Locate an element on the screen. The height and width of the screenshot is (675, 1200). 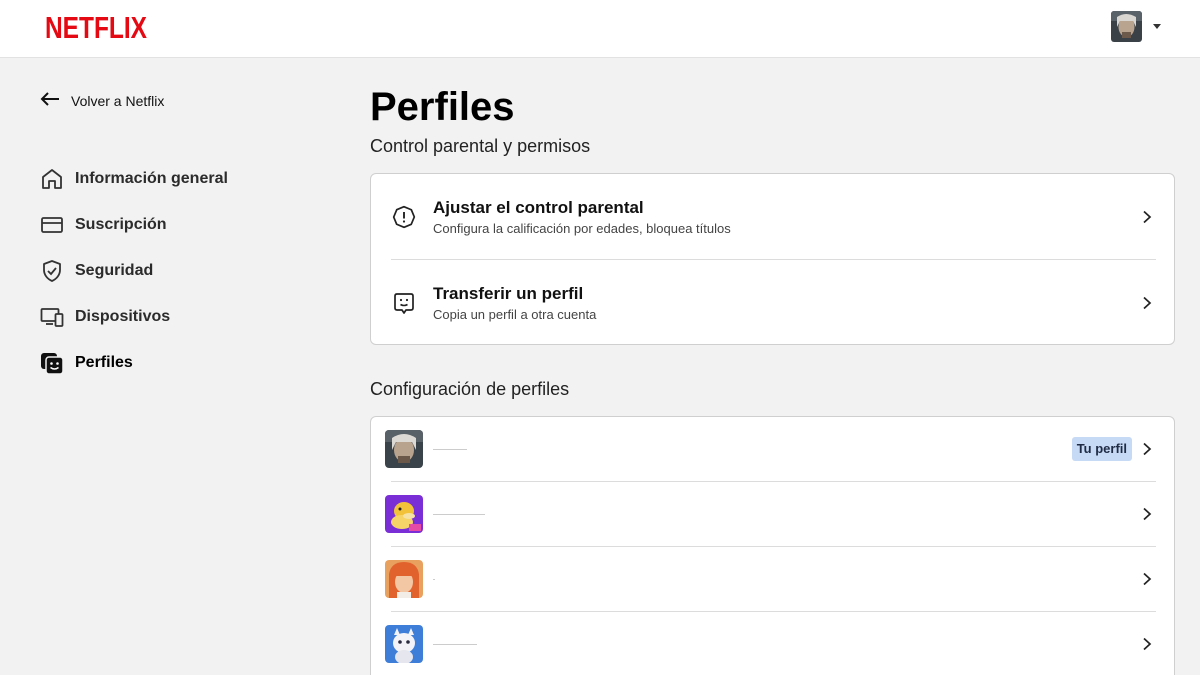
account-avatar is located at coordinates (1126, 26).